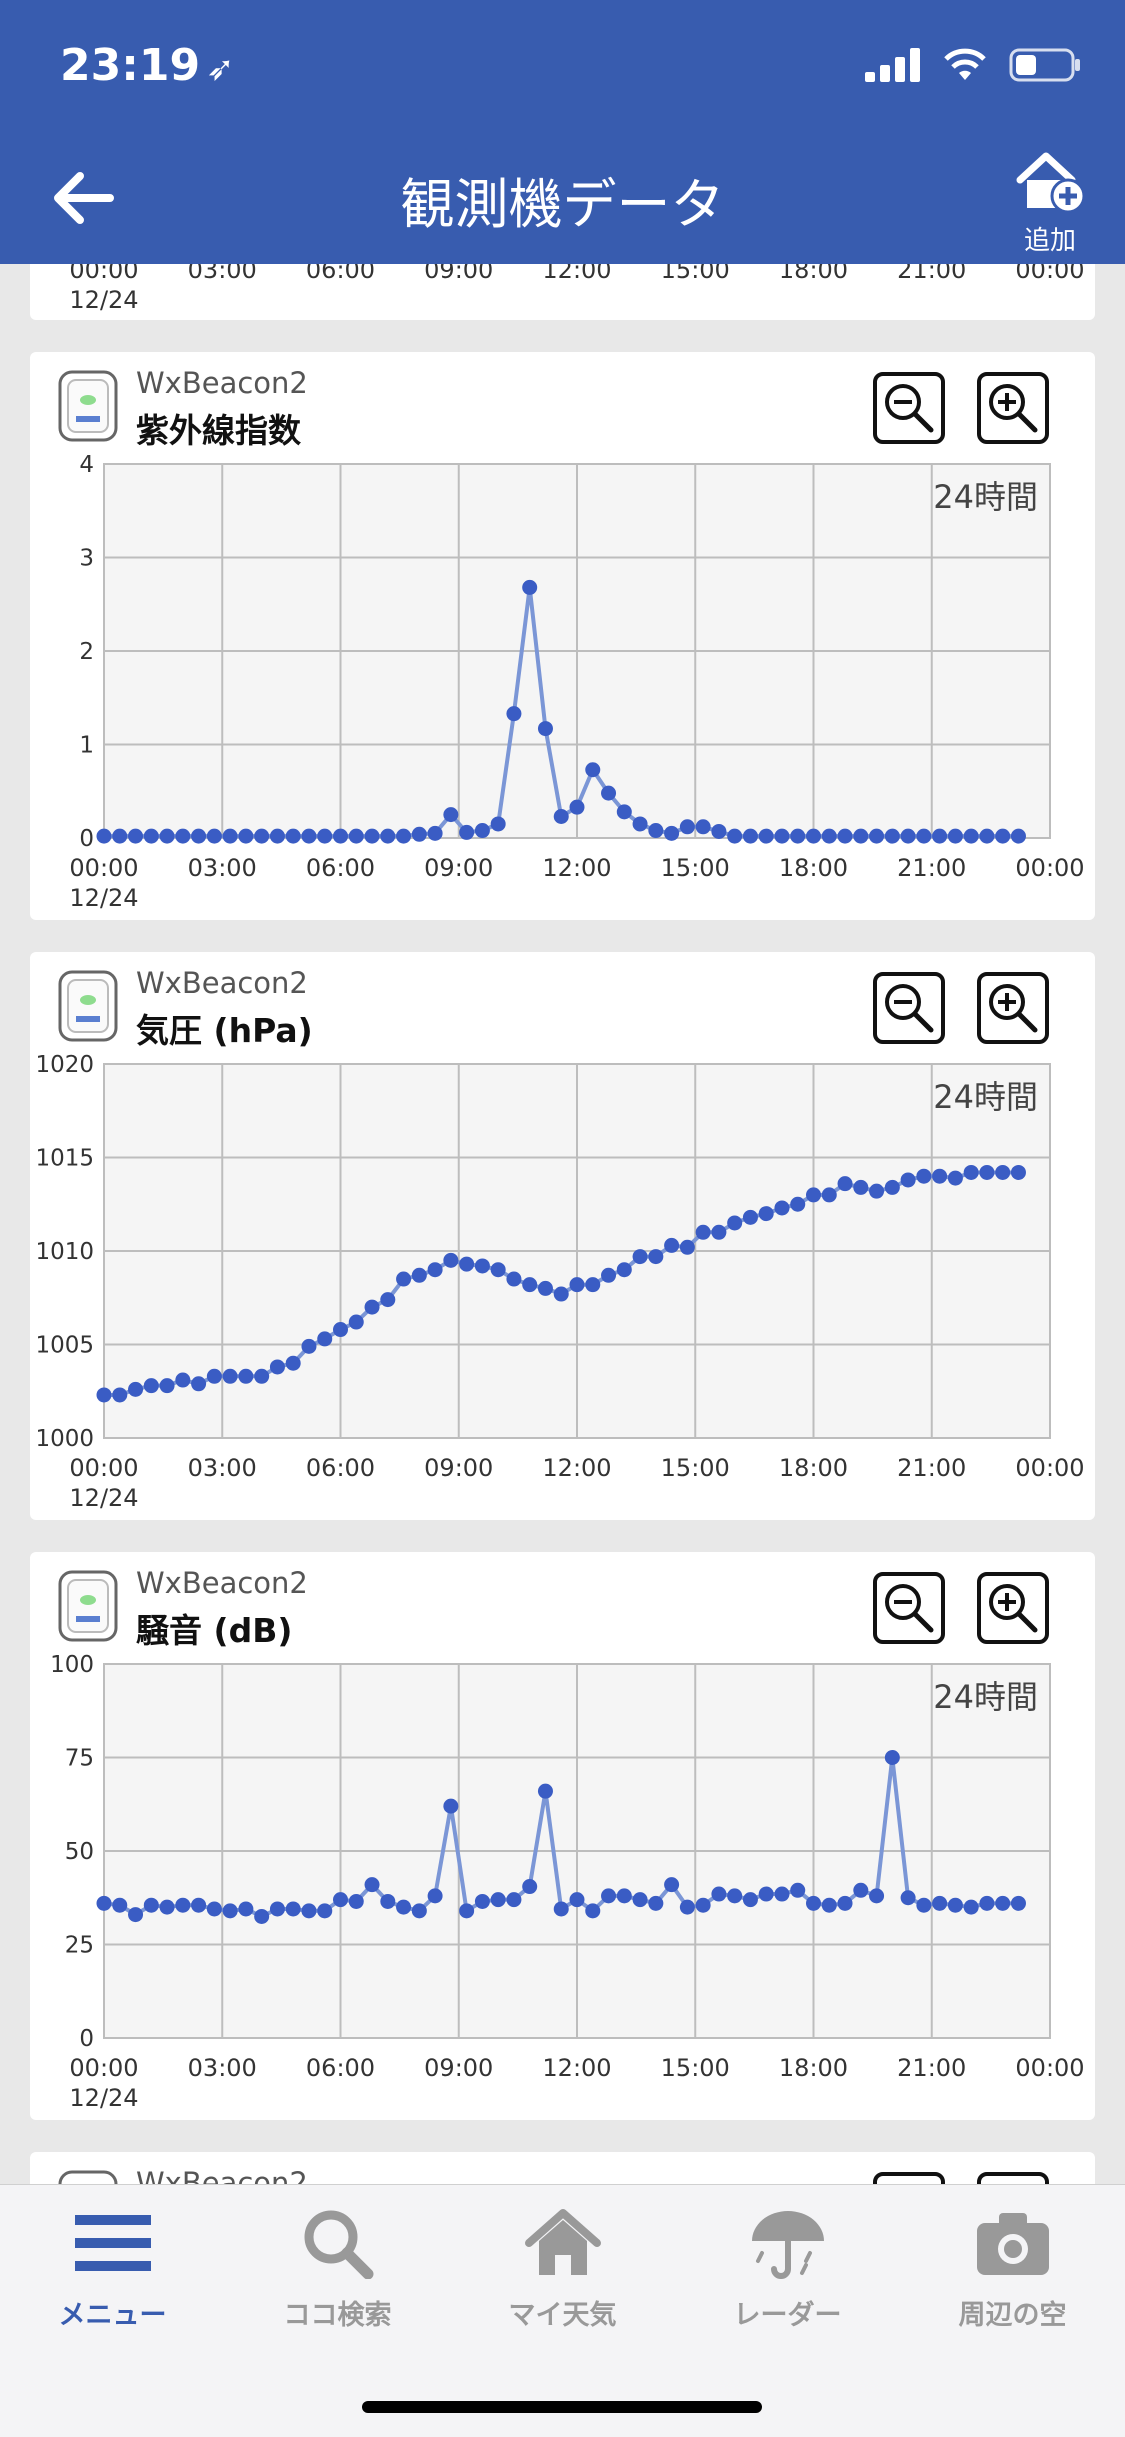 Image resolution: width=1125 pixels, height=2437 pixels. Describe the element at coordinates (103, 1498) in the screenshot. I see `date-label: 12/24` at that location.